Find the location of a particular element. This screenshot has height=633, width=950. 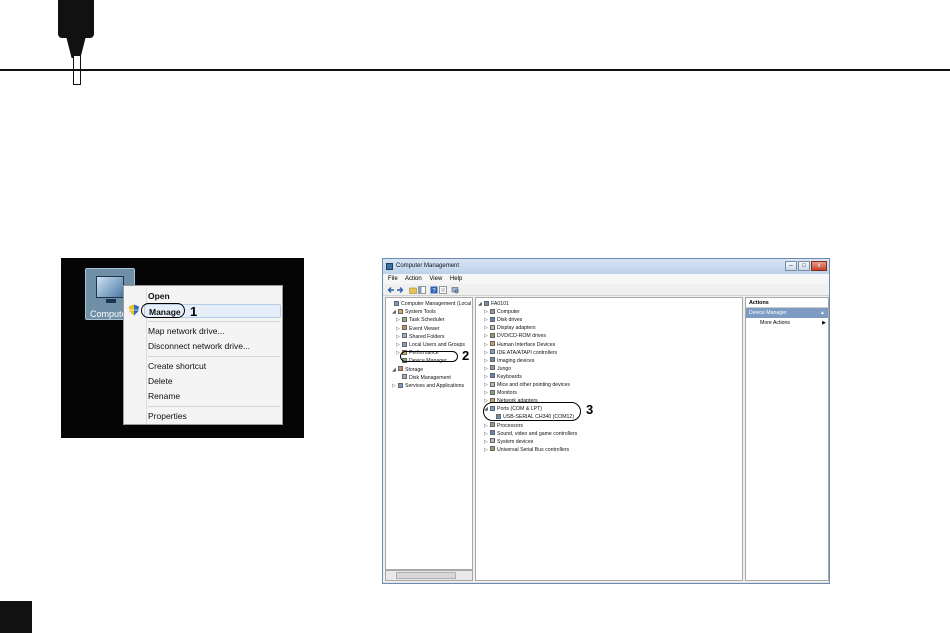

tree-item: ◢ Storage is located at coordinates (407, 370).